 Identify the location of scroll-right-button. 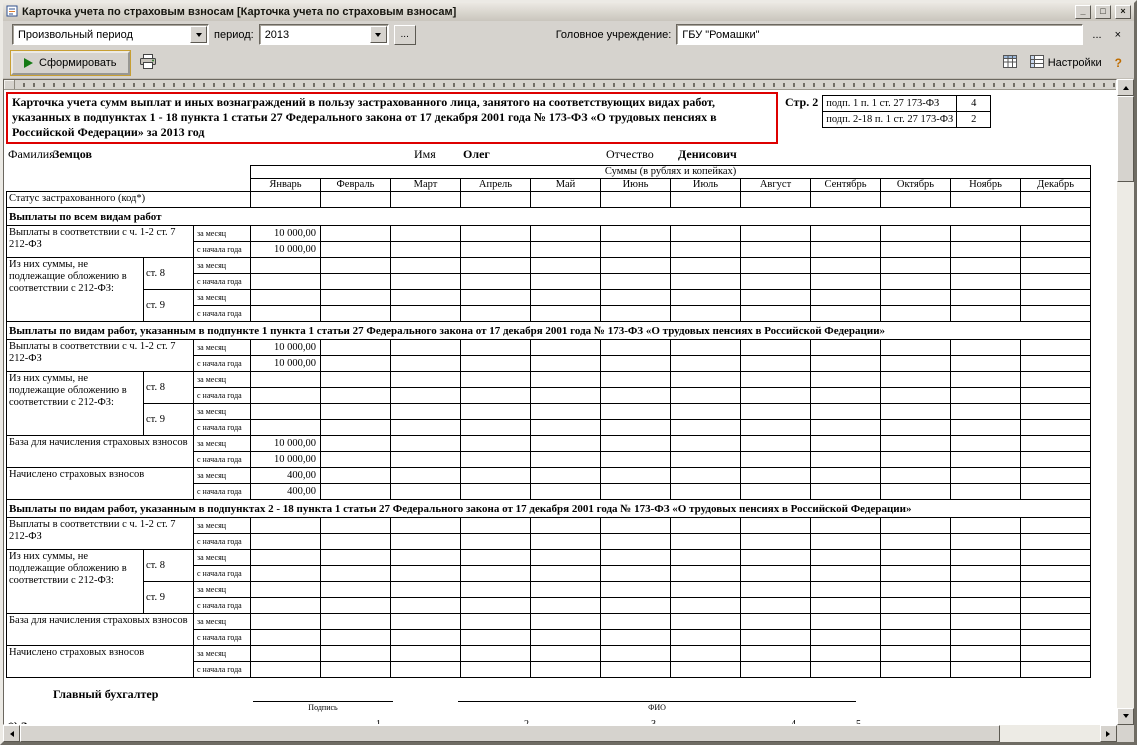
(1108, 733).